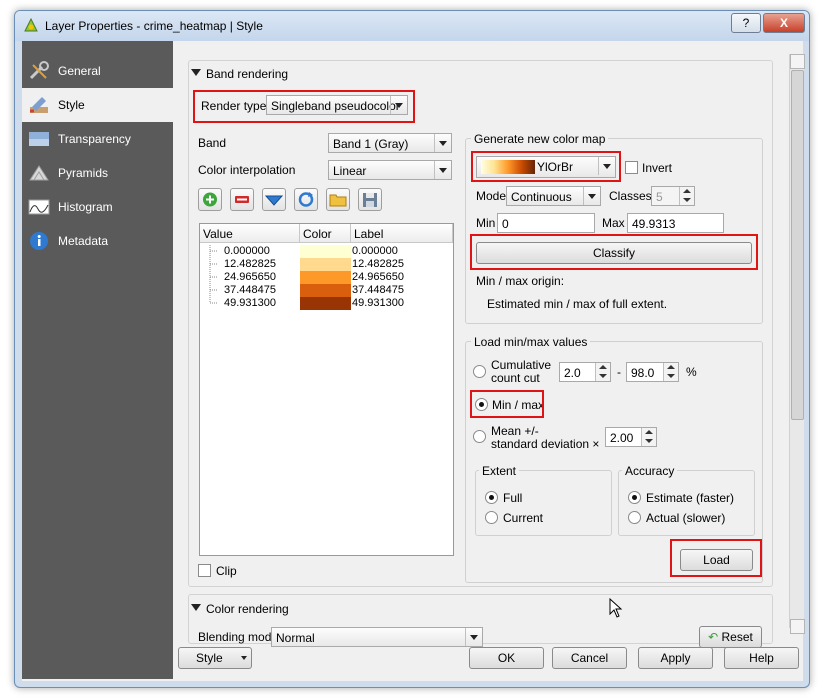  I want to click on apply-button: Apply, so click(675, 658).